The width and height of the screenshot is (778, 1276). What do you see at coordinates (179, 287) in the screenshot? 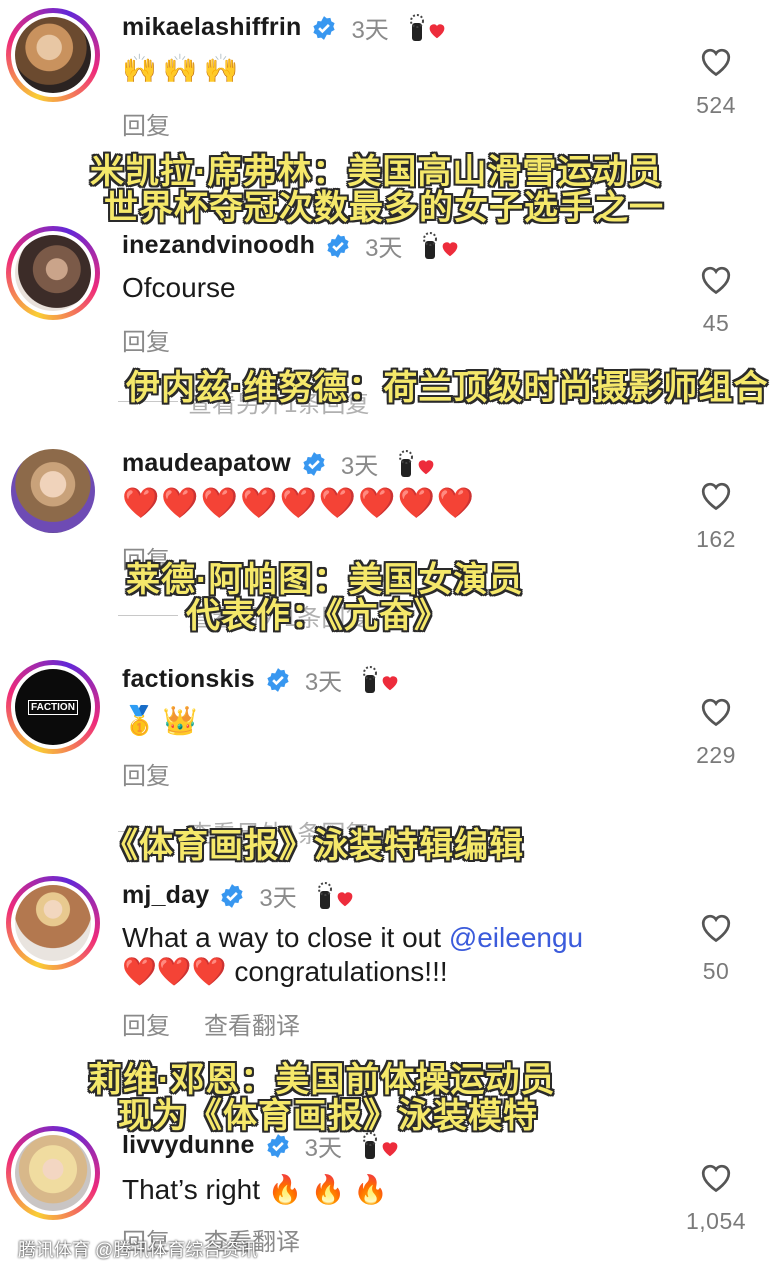
I see `comment-text: Ofcourse` at bounding box center [179, 287].